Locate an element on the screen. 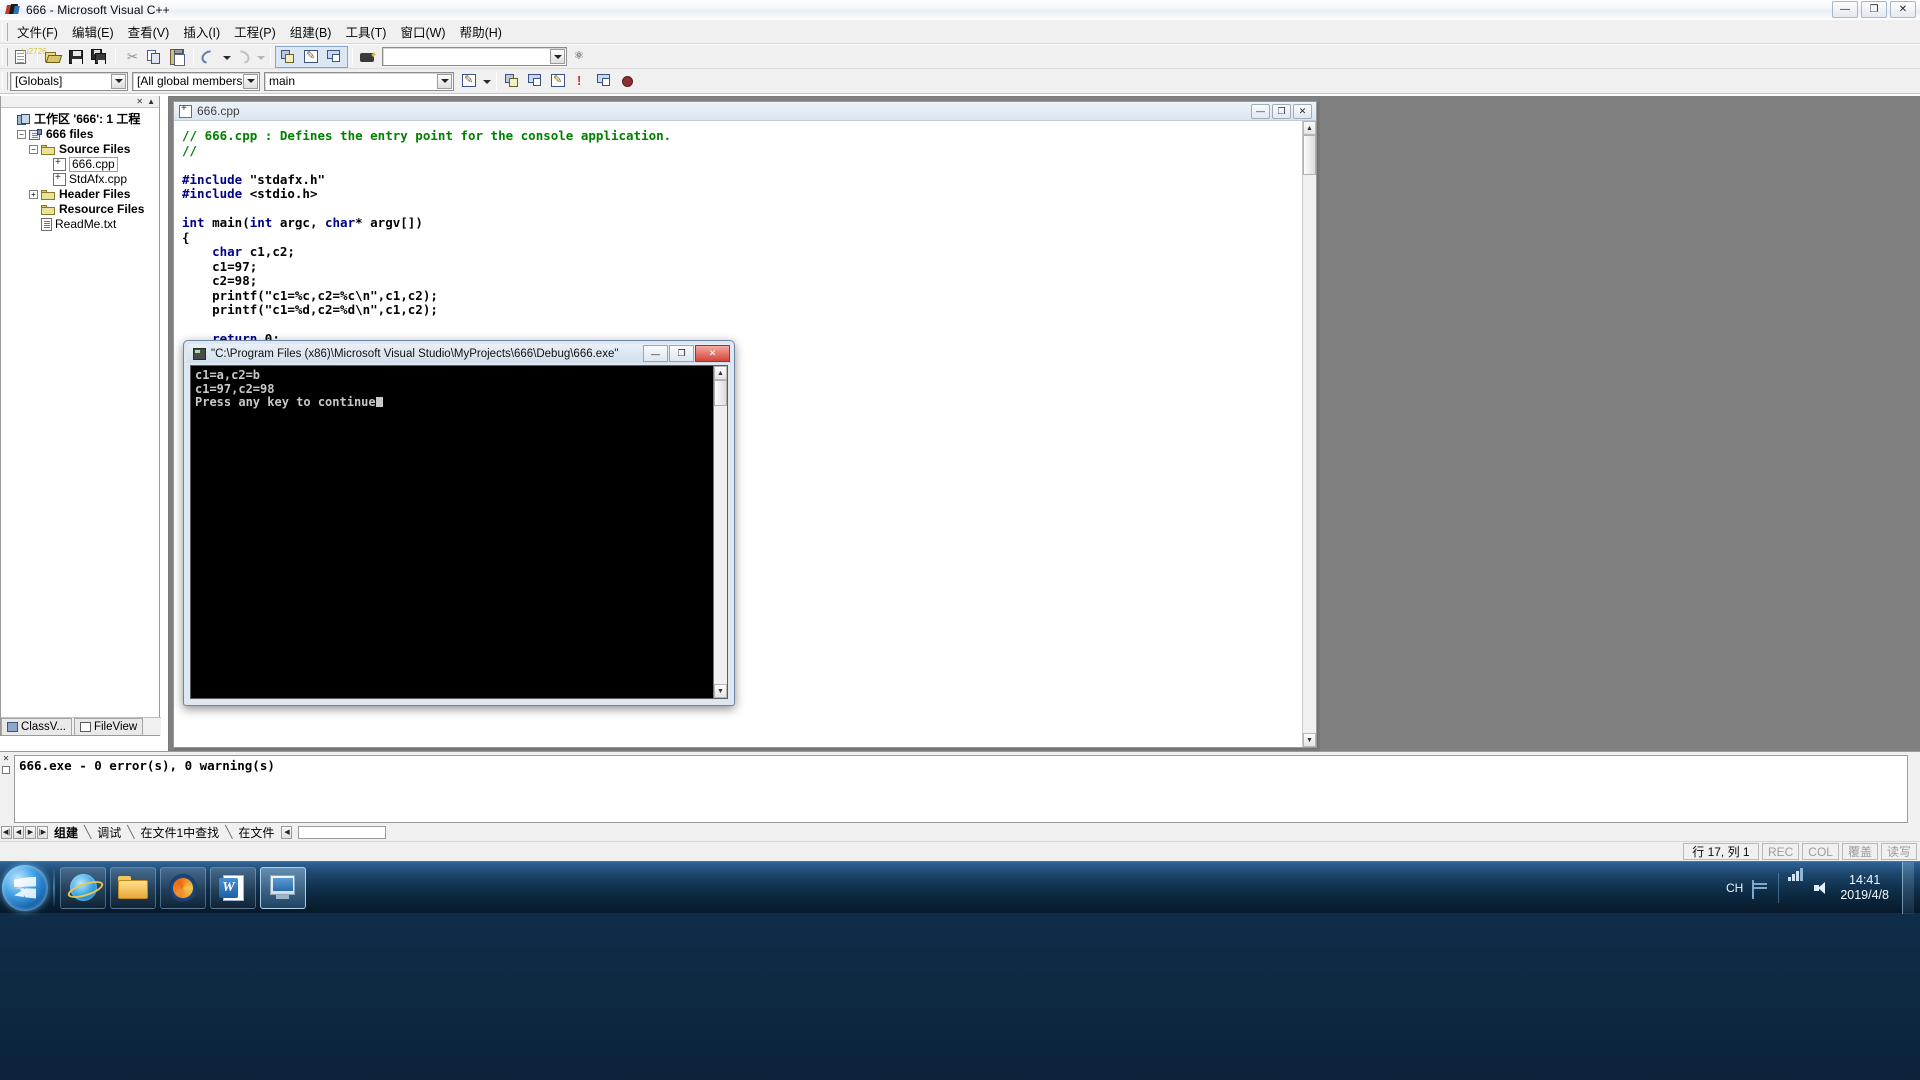 This screenshot has height=1080, width=1920. window-list-button is located at coordinates (334, 57).